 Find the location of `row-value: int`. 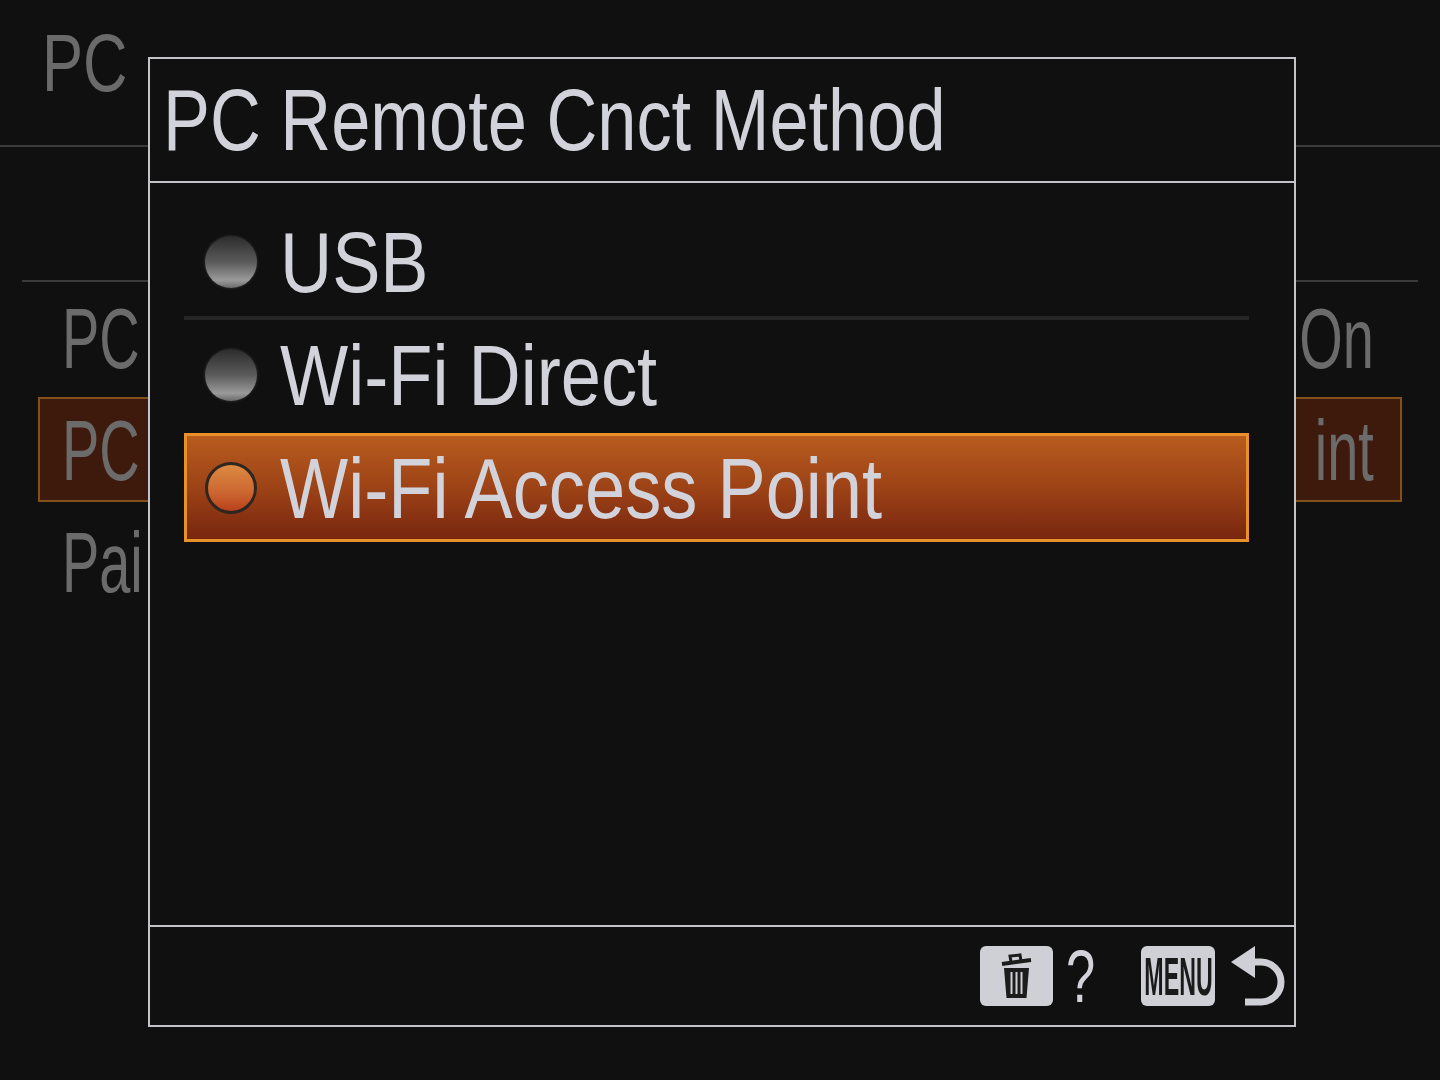

row-value: int is located at coordinates (1344, 449).